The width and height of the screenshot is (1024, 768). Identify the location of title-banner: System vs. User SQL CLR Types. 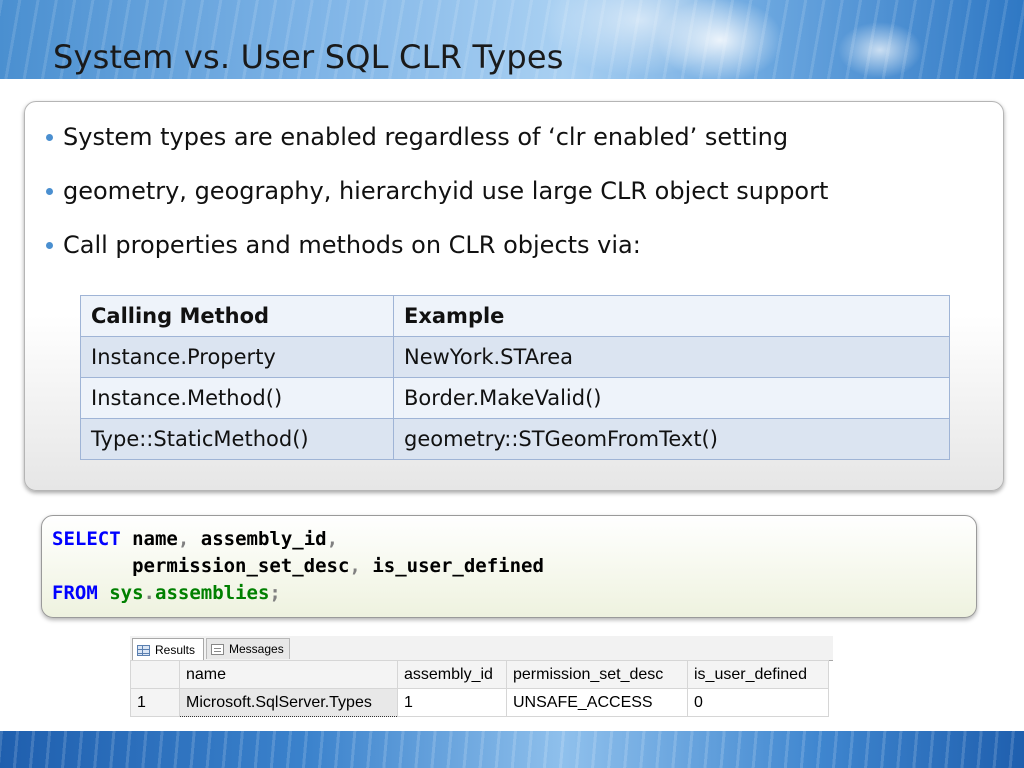
(512, 39).